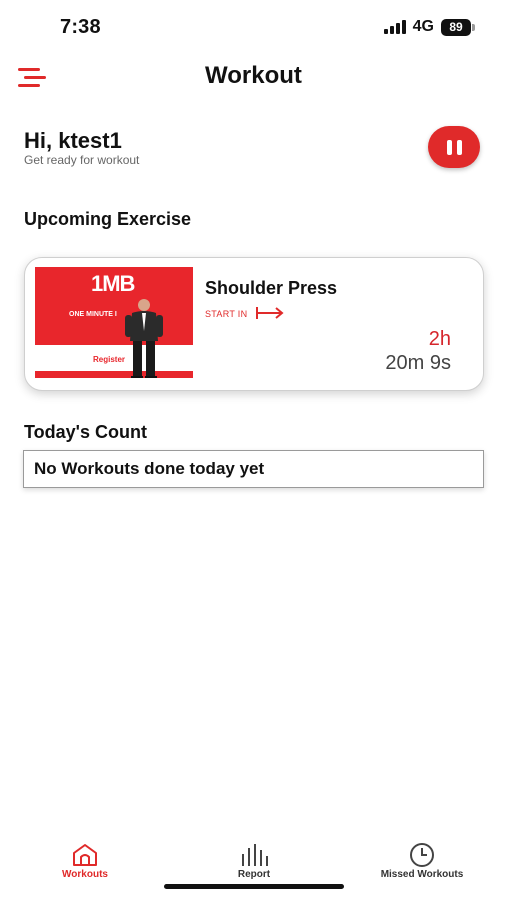  I want to click on exercise-thumbnail: 1MB ONE MINUTE I Register, so click(114, 322).